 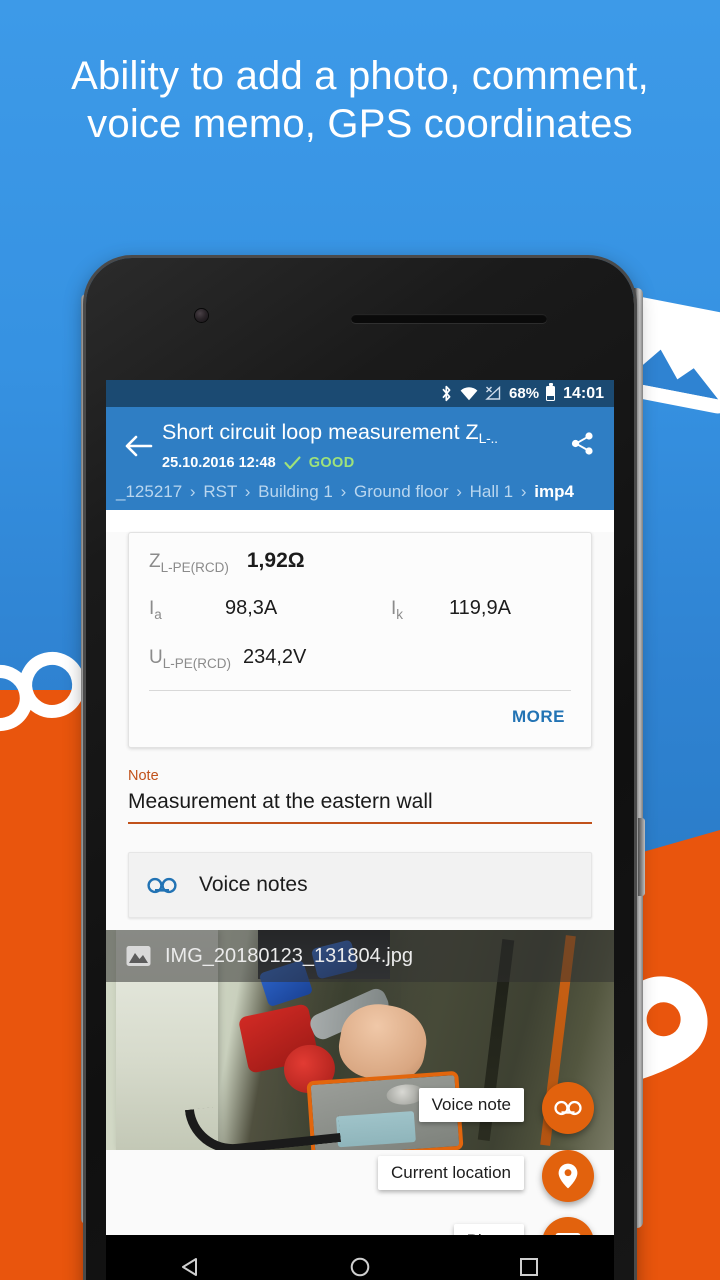 What do you see at coordinates (551, 392) in the screenshot?
I see `battery-icon` at bounding box center [551, 392].